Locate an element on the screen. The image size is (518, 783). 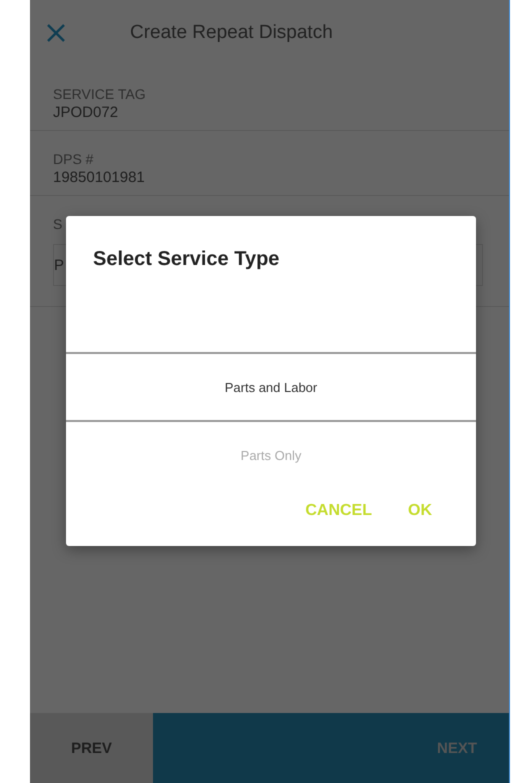
close-icon is located at coordinates (56, 33).